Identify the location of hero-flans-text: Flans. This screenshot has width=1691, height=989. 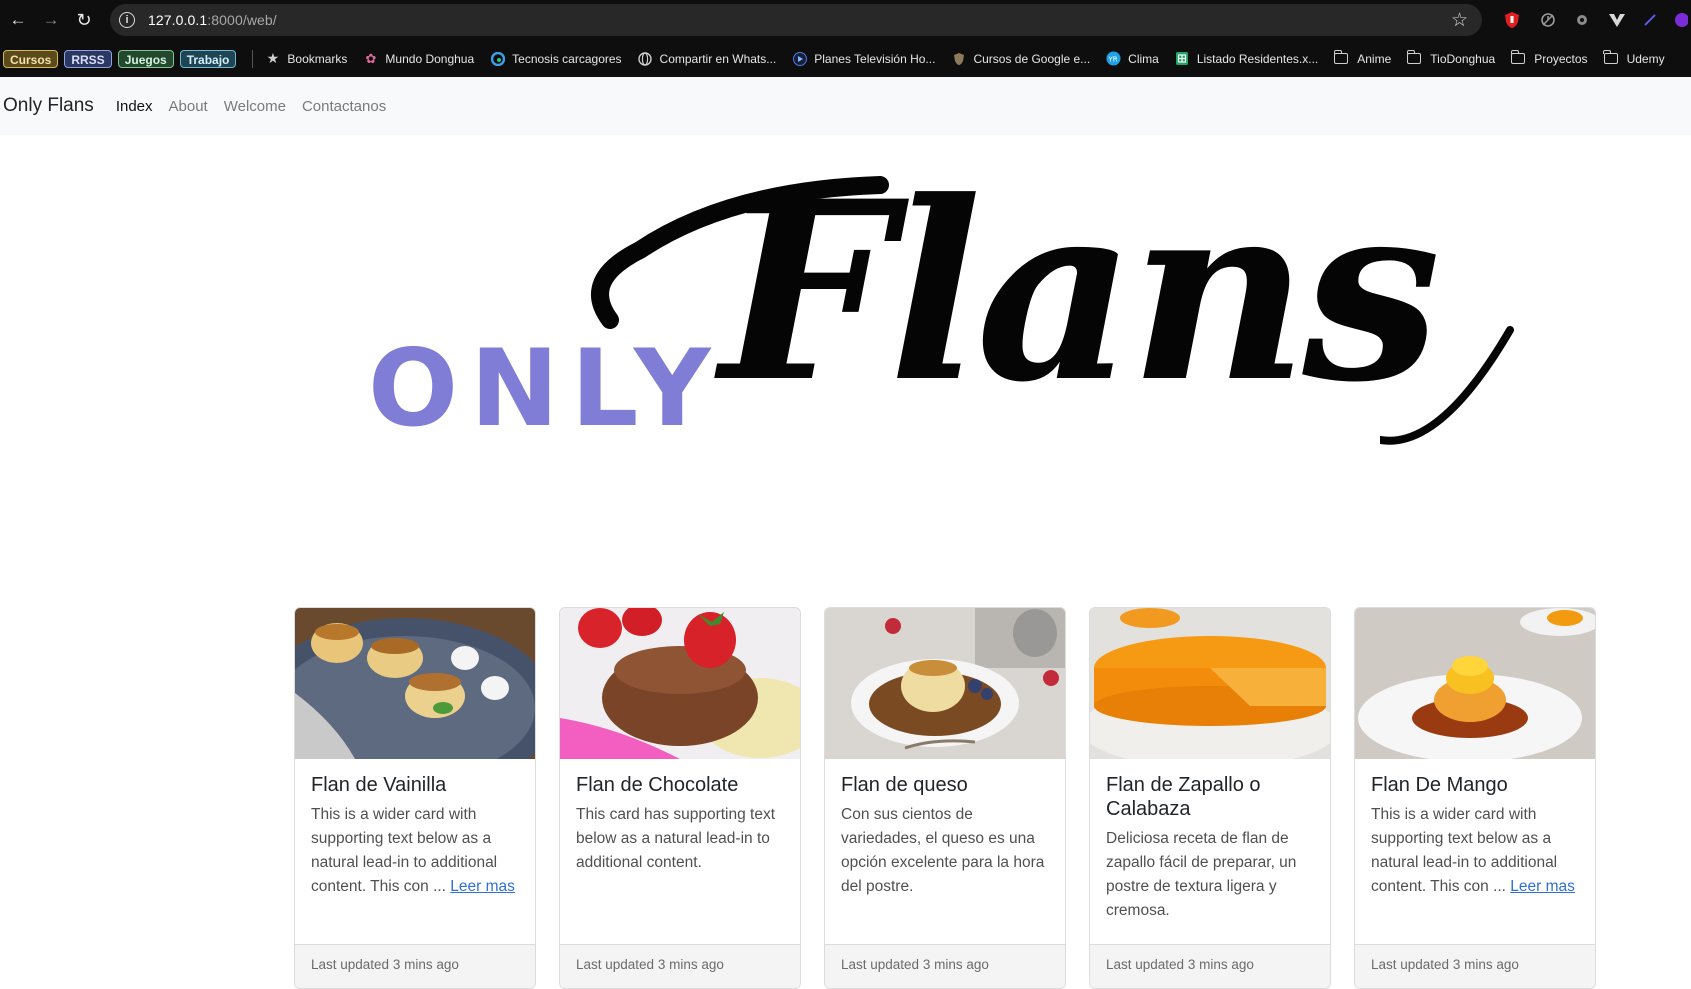
(1080, 292).